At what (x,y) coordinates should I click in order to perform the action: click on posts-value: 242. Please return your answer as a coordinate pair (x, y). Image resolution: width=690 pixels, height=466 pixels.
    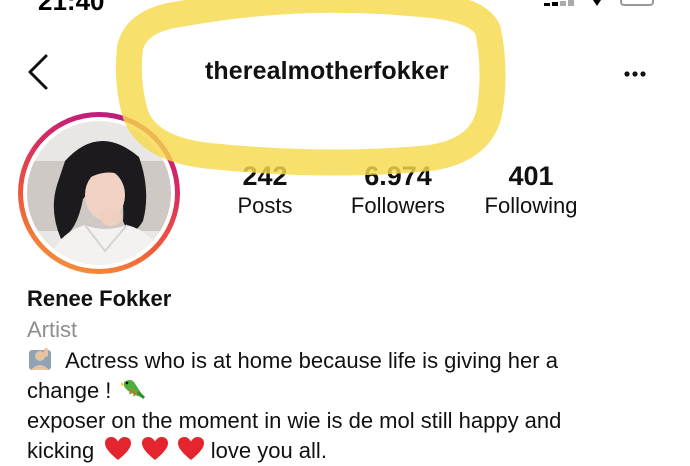
    Looking at the image, I should click on (265, 176).